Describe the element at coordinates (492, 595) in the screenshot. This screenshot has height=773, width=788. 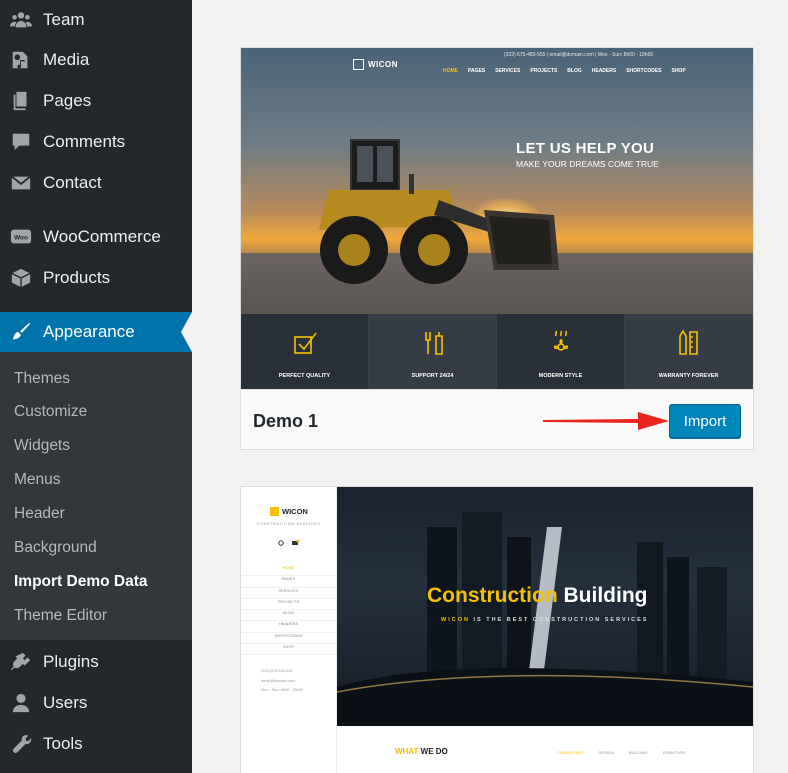
I see `headline-accent: Construction` at that location.